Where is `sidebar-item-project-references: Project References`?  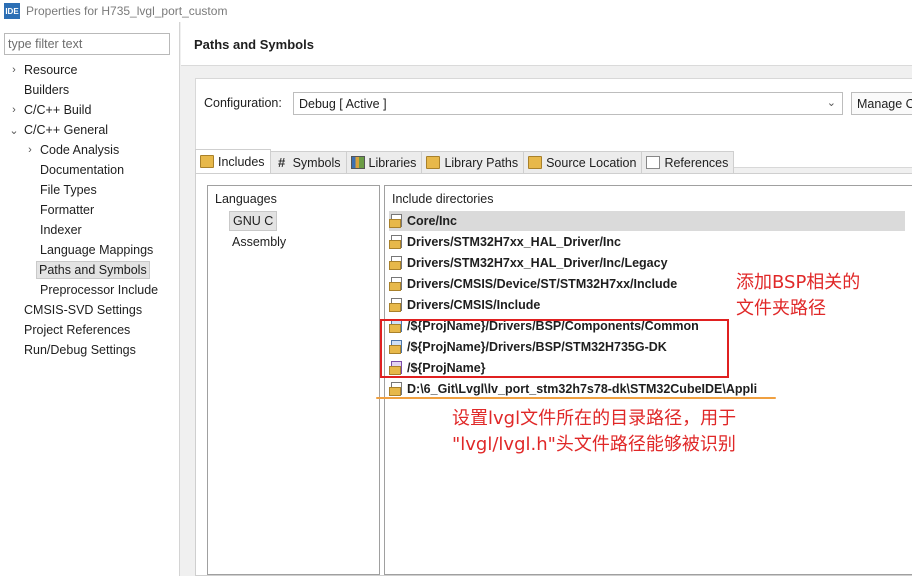 sidebar-item-project-references: Project References is located at coordinates (90, 330).